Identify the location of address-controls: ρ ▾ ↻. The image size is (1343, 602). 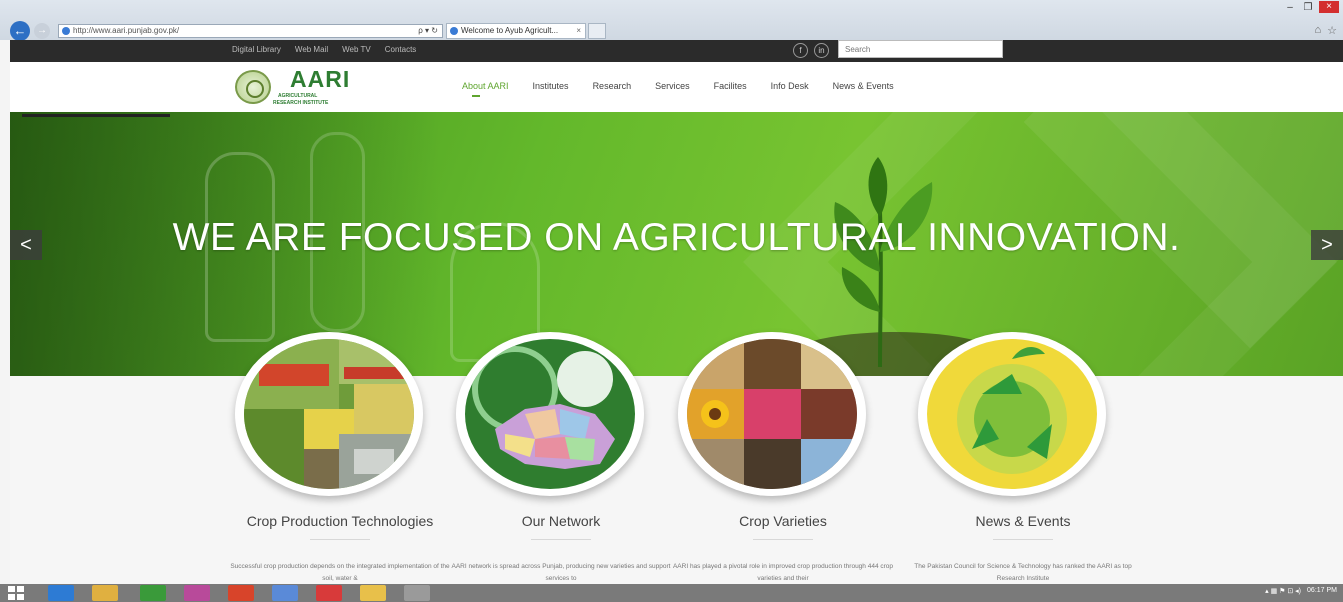
(428, 31).